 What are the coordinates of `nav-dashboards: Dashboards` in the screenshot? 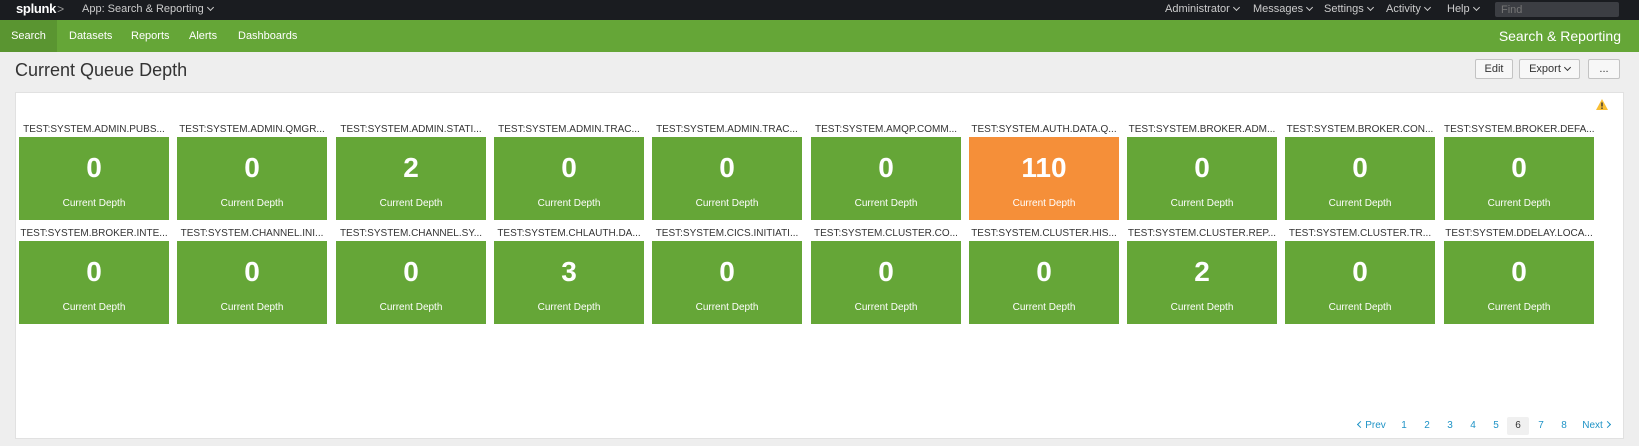 It's located at (267, 36).